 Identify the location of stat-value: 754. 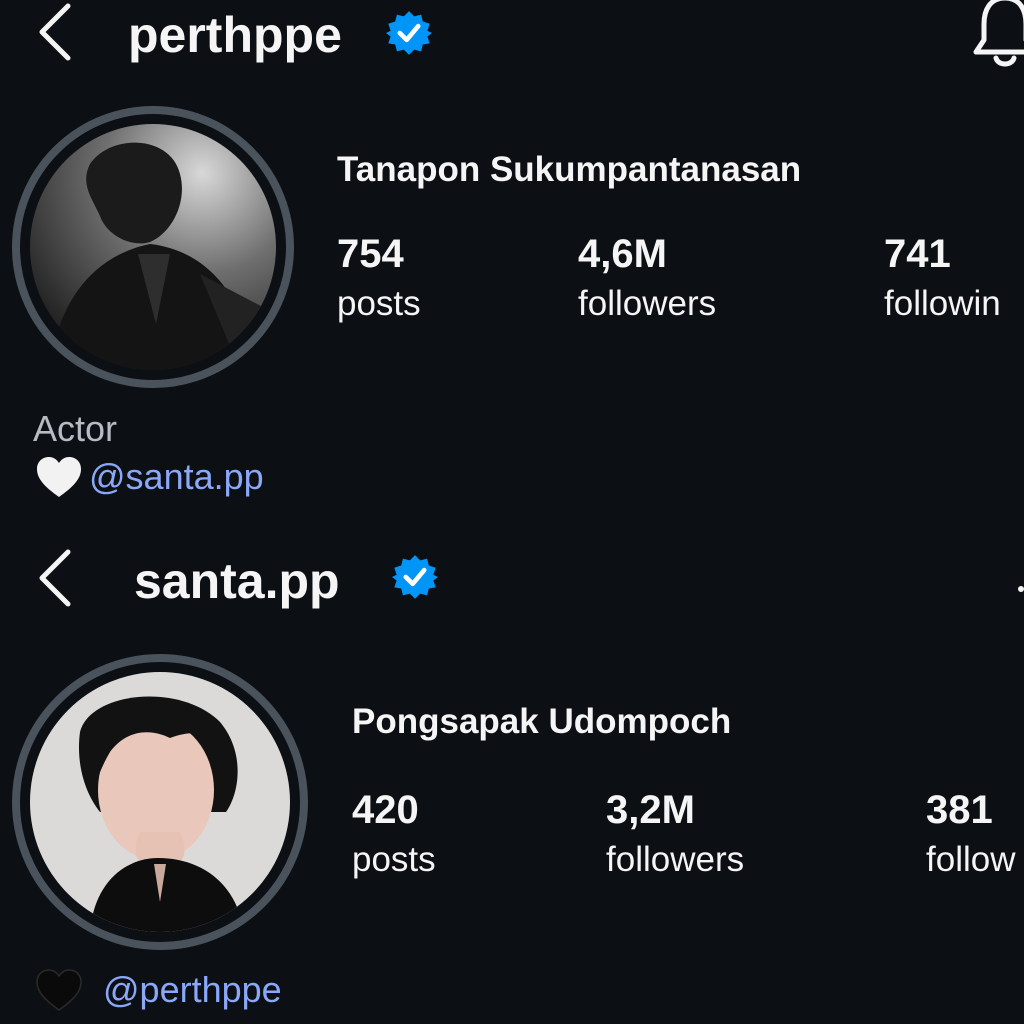
(370, 254).